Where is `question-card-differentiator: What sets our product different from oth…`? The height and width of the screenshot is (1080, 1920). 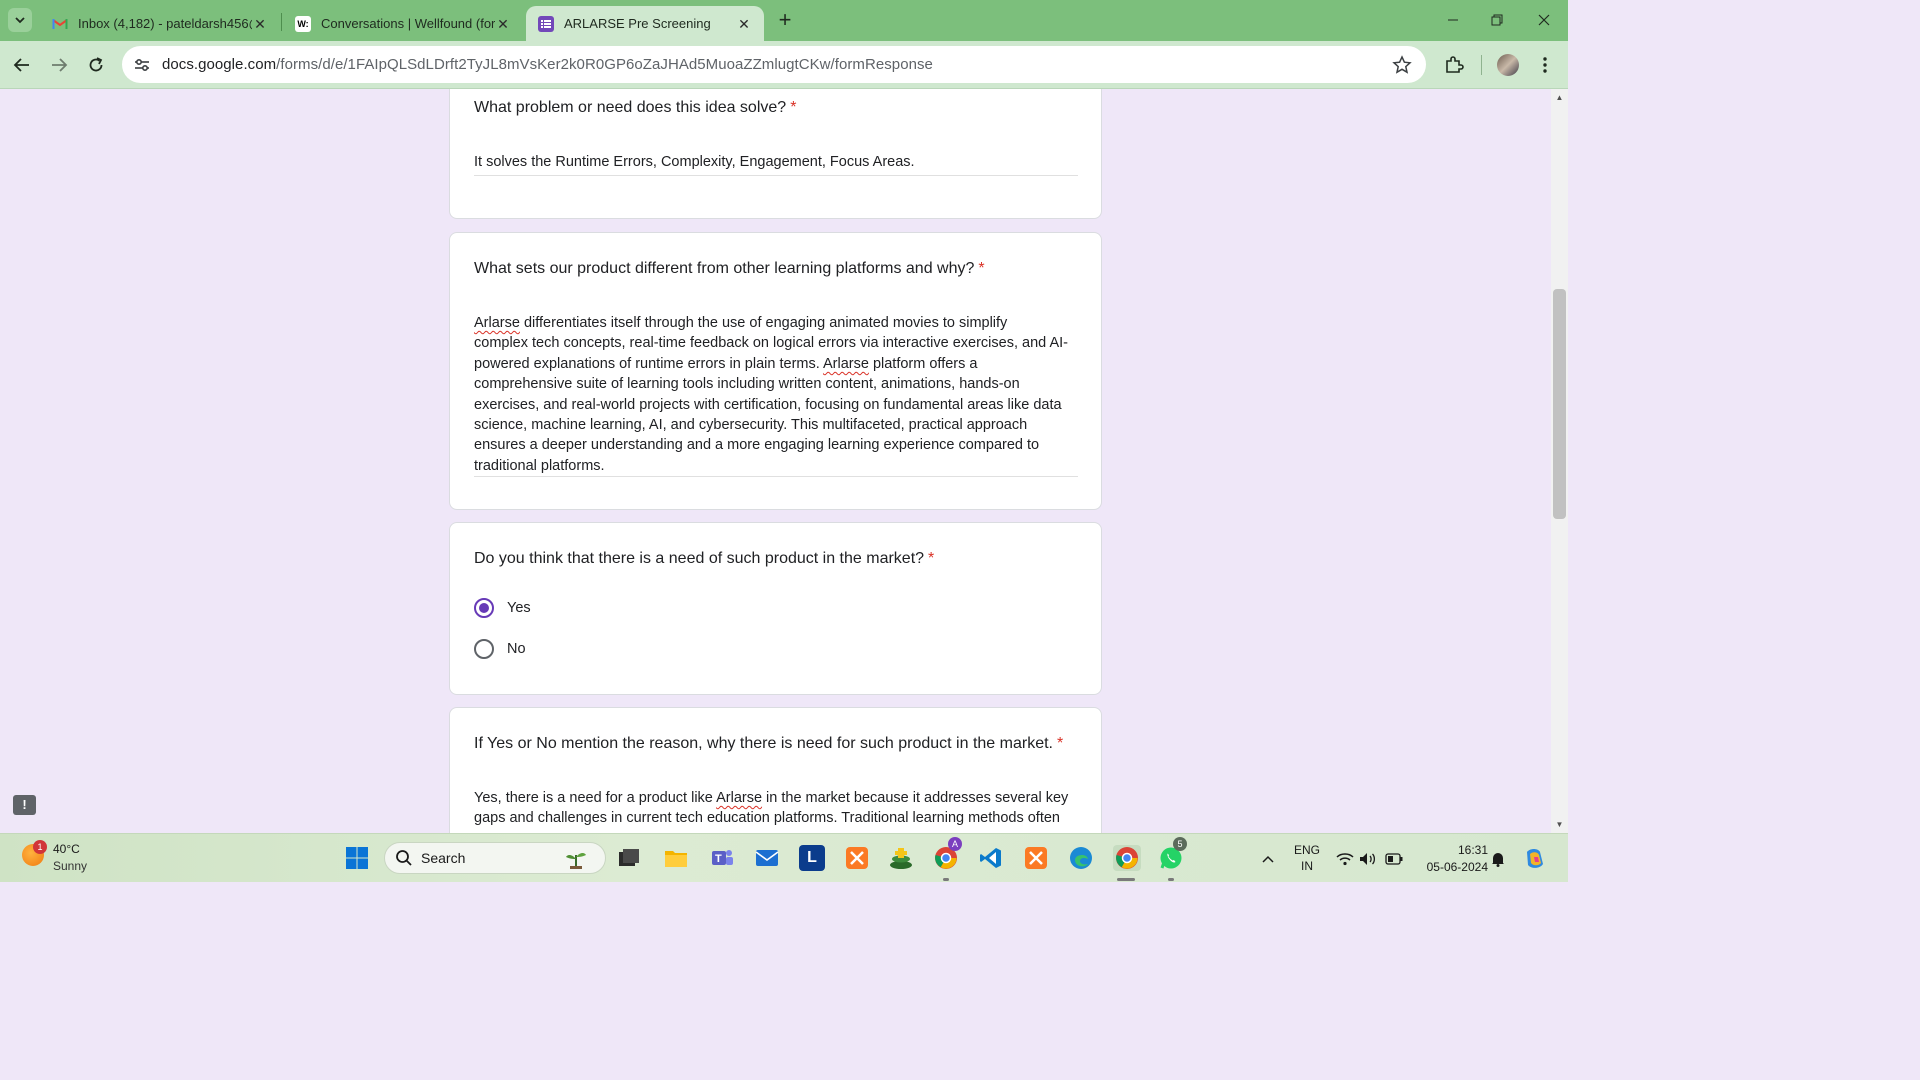
question-card-differentiator: What sets our product different from oth… is located at coordinates (775, 371).